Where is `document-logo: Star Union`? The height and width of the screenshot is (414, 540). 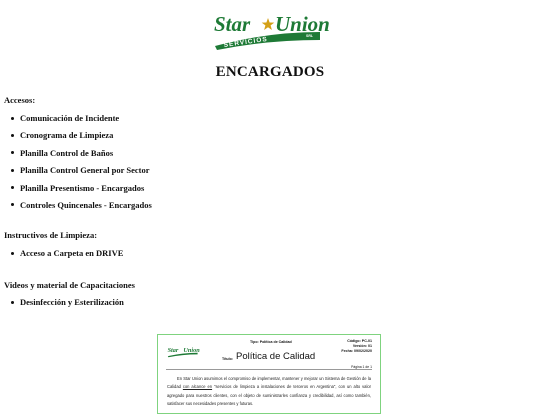 document-logo: Star Union is located at coordinates (184, 352).